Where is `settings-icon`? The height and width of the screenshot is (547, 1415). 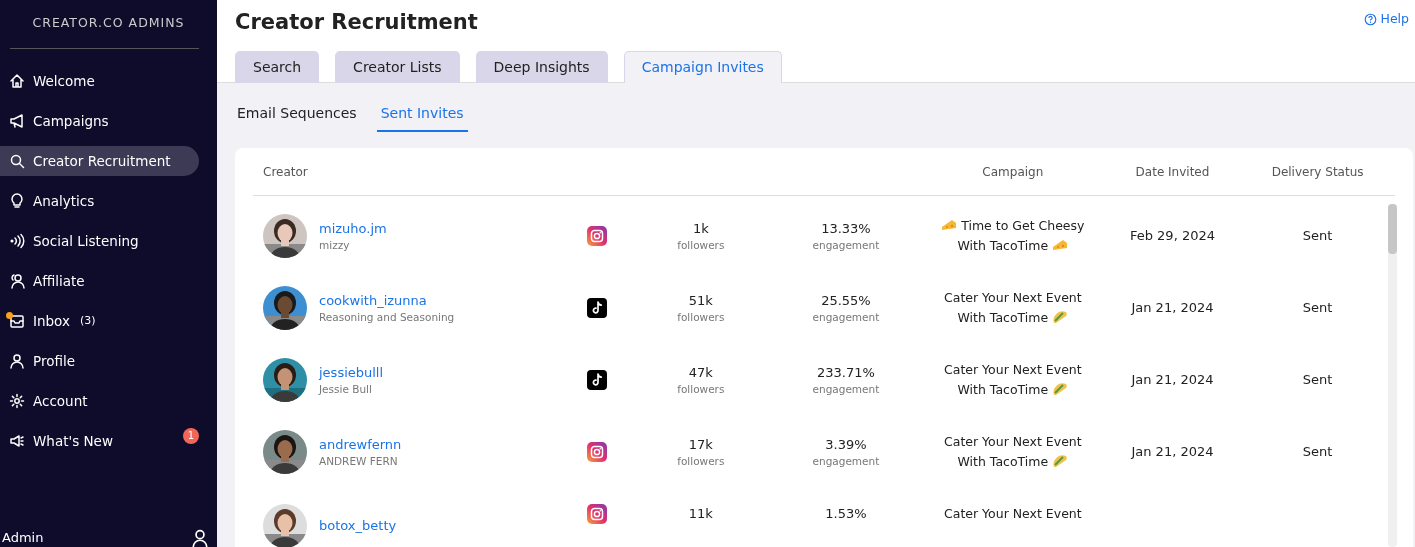
settings-icon is located at coordinates (17, 400).